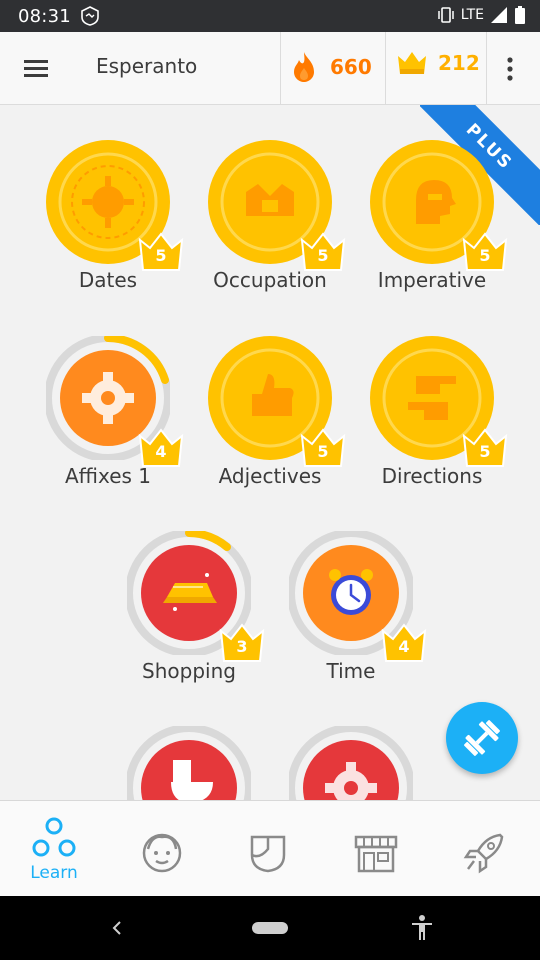  I want to click on skill-directions: 5 Directions, so click(435, 412).